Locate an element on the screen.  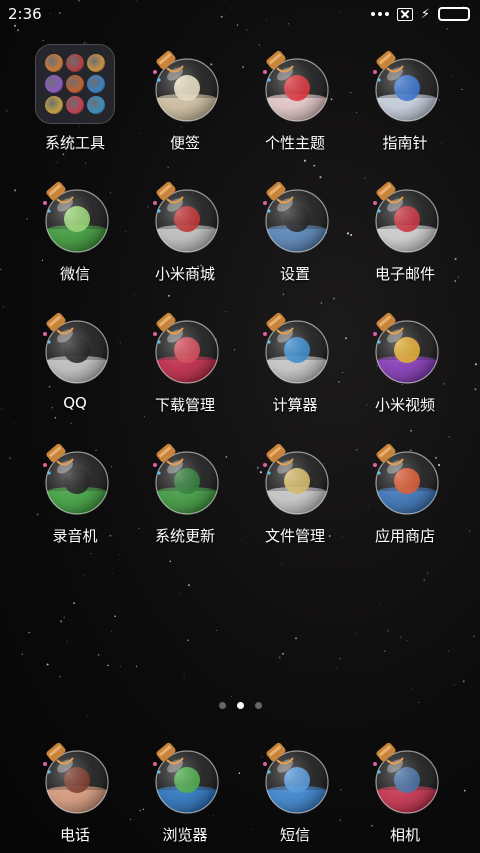
app-label: 电子邮件 is located at coordinates (404, 274).